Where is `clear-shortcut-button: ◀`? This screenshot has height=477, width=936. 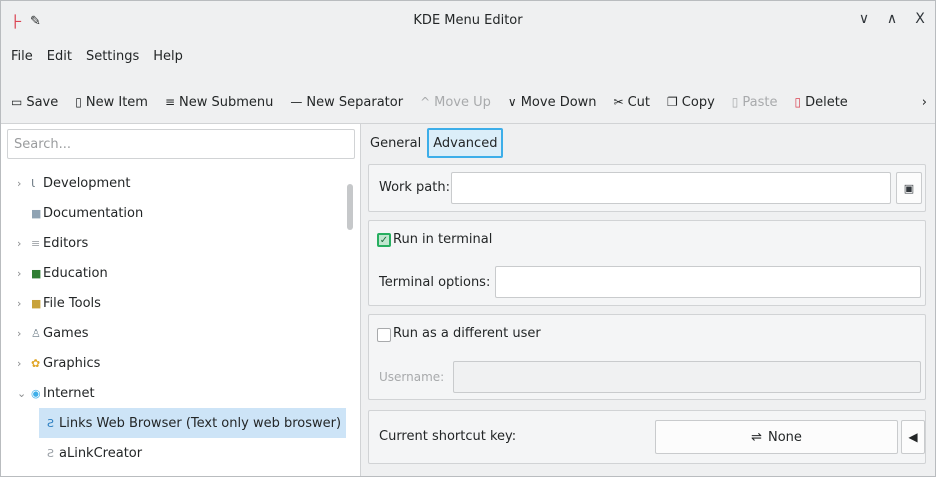
clear-shortcut-button: ◀ is located at coordinates (913, 437).